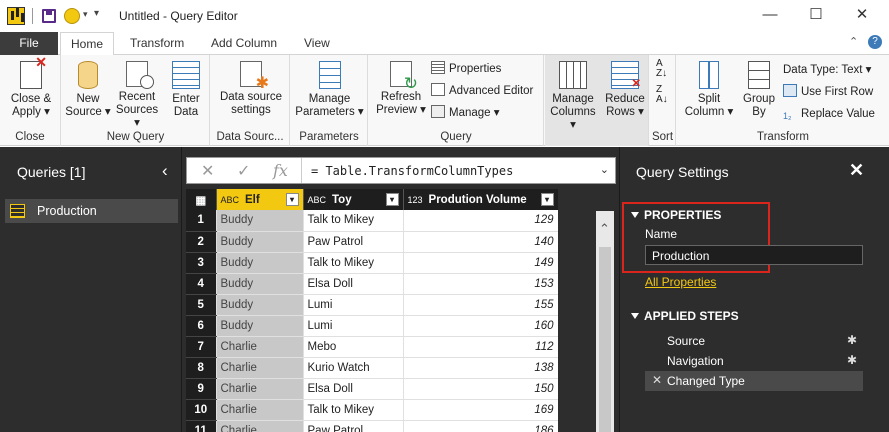 This screenshot has height=432, width=889. I want to click on cell-toy: Mebo, so click(353, 347).